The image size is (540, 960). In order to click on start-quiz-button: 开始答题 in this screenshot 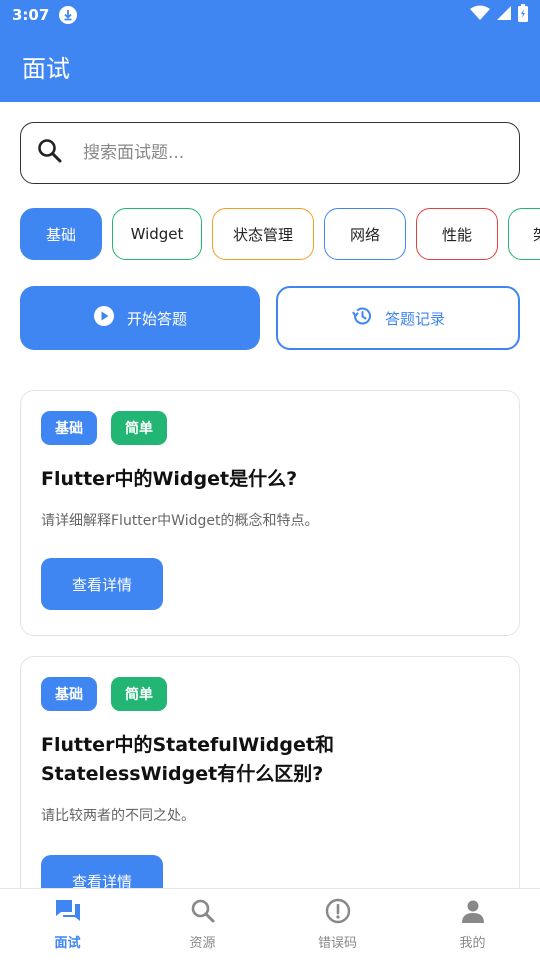, I will do `click(140, 318)`.